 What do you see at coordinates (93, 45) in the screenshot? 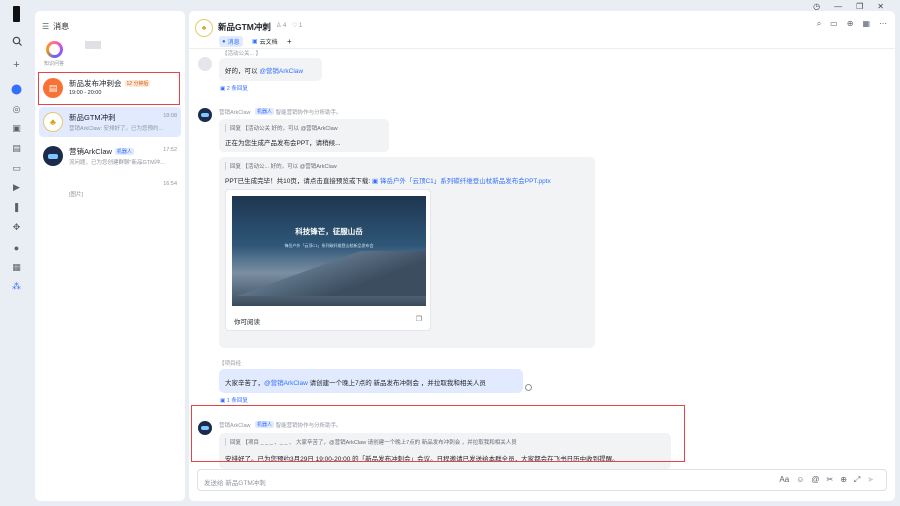
I see `blurred-avatar` at bounding box center [93, 45].